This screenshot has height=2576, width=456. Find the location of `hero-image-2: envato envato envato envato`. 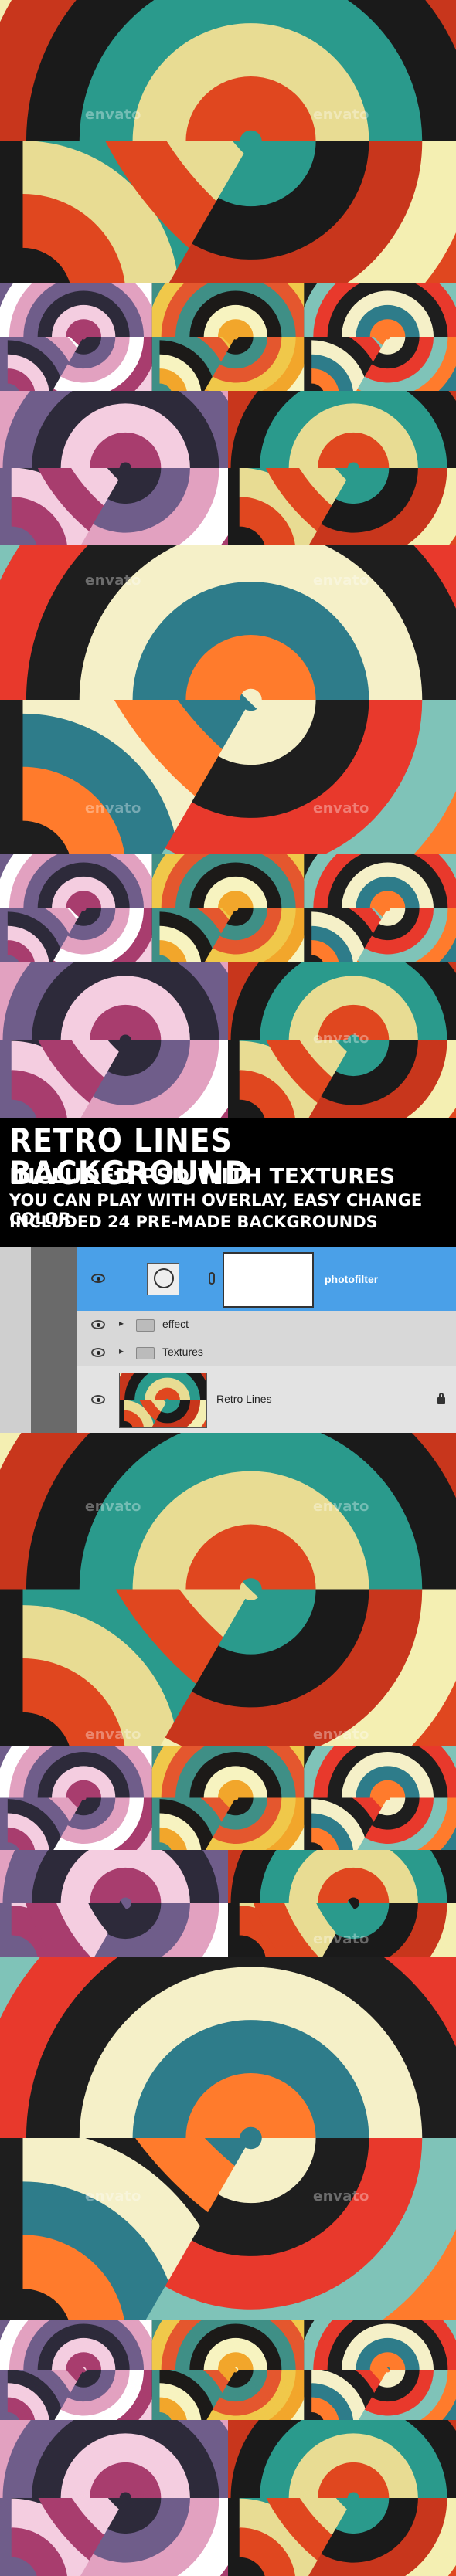

hero-image-2: envato envato envato envato is located at coordinates (228, 700).